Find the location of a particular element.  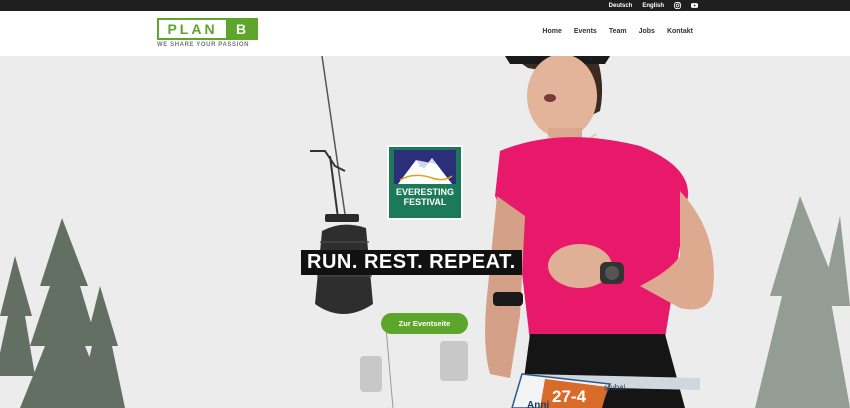

nav-kontakt: Kontakt is located at coordinates (680, 31).